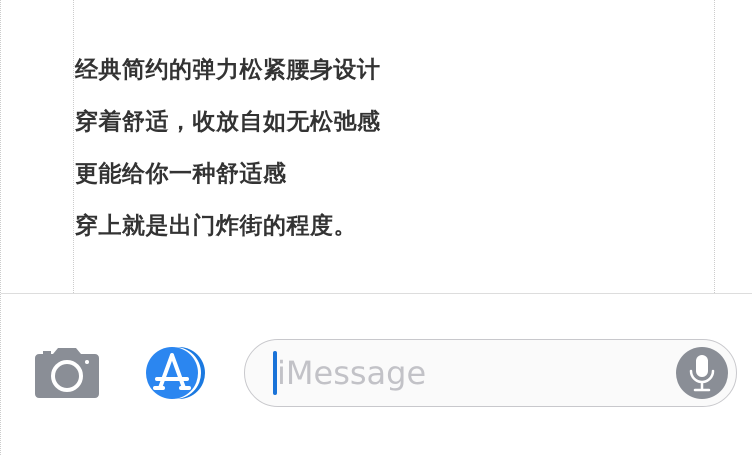 The image size is (752, 455). I want to click on microphone-button, so click(702, 372).